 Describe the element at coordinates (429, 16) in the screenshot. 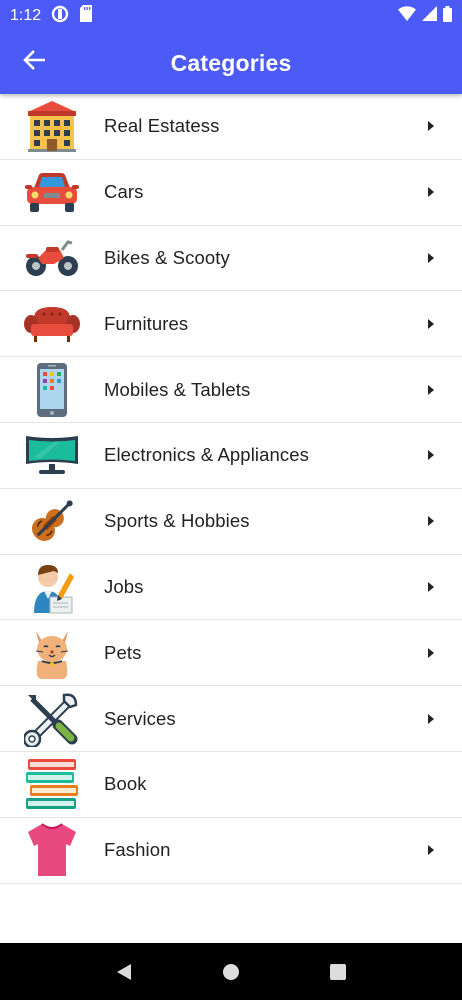

I see `signal-icon` at that location.